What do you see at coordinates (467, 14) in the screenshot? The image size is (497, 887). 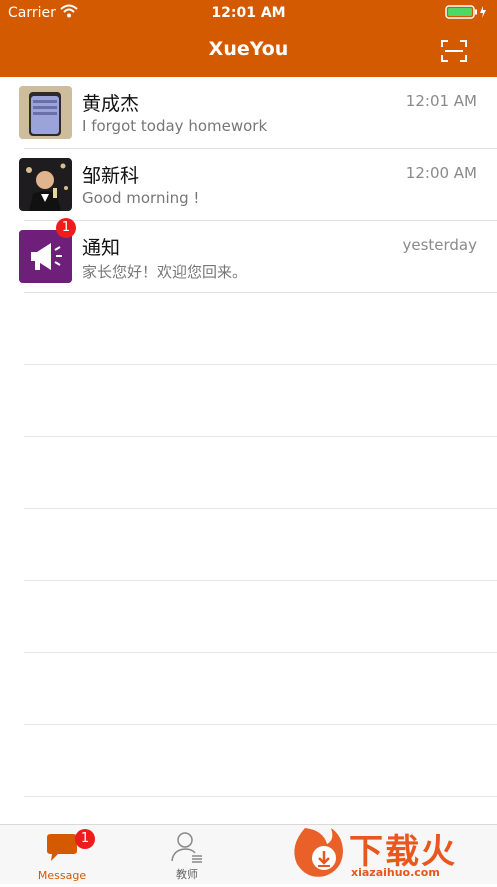 I see `battery-icon` at bounding box center [467, 14].